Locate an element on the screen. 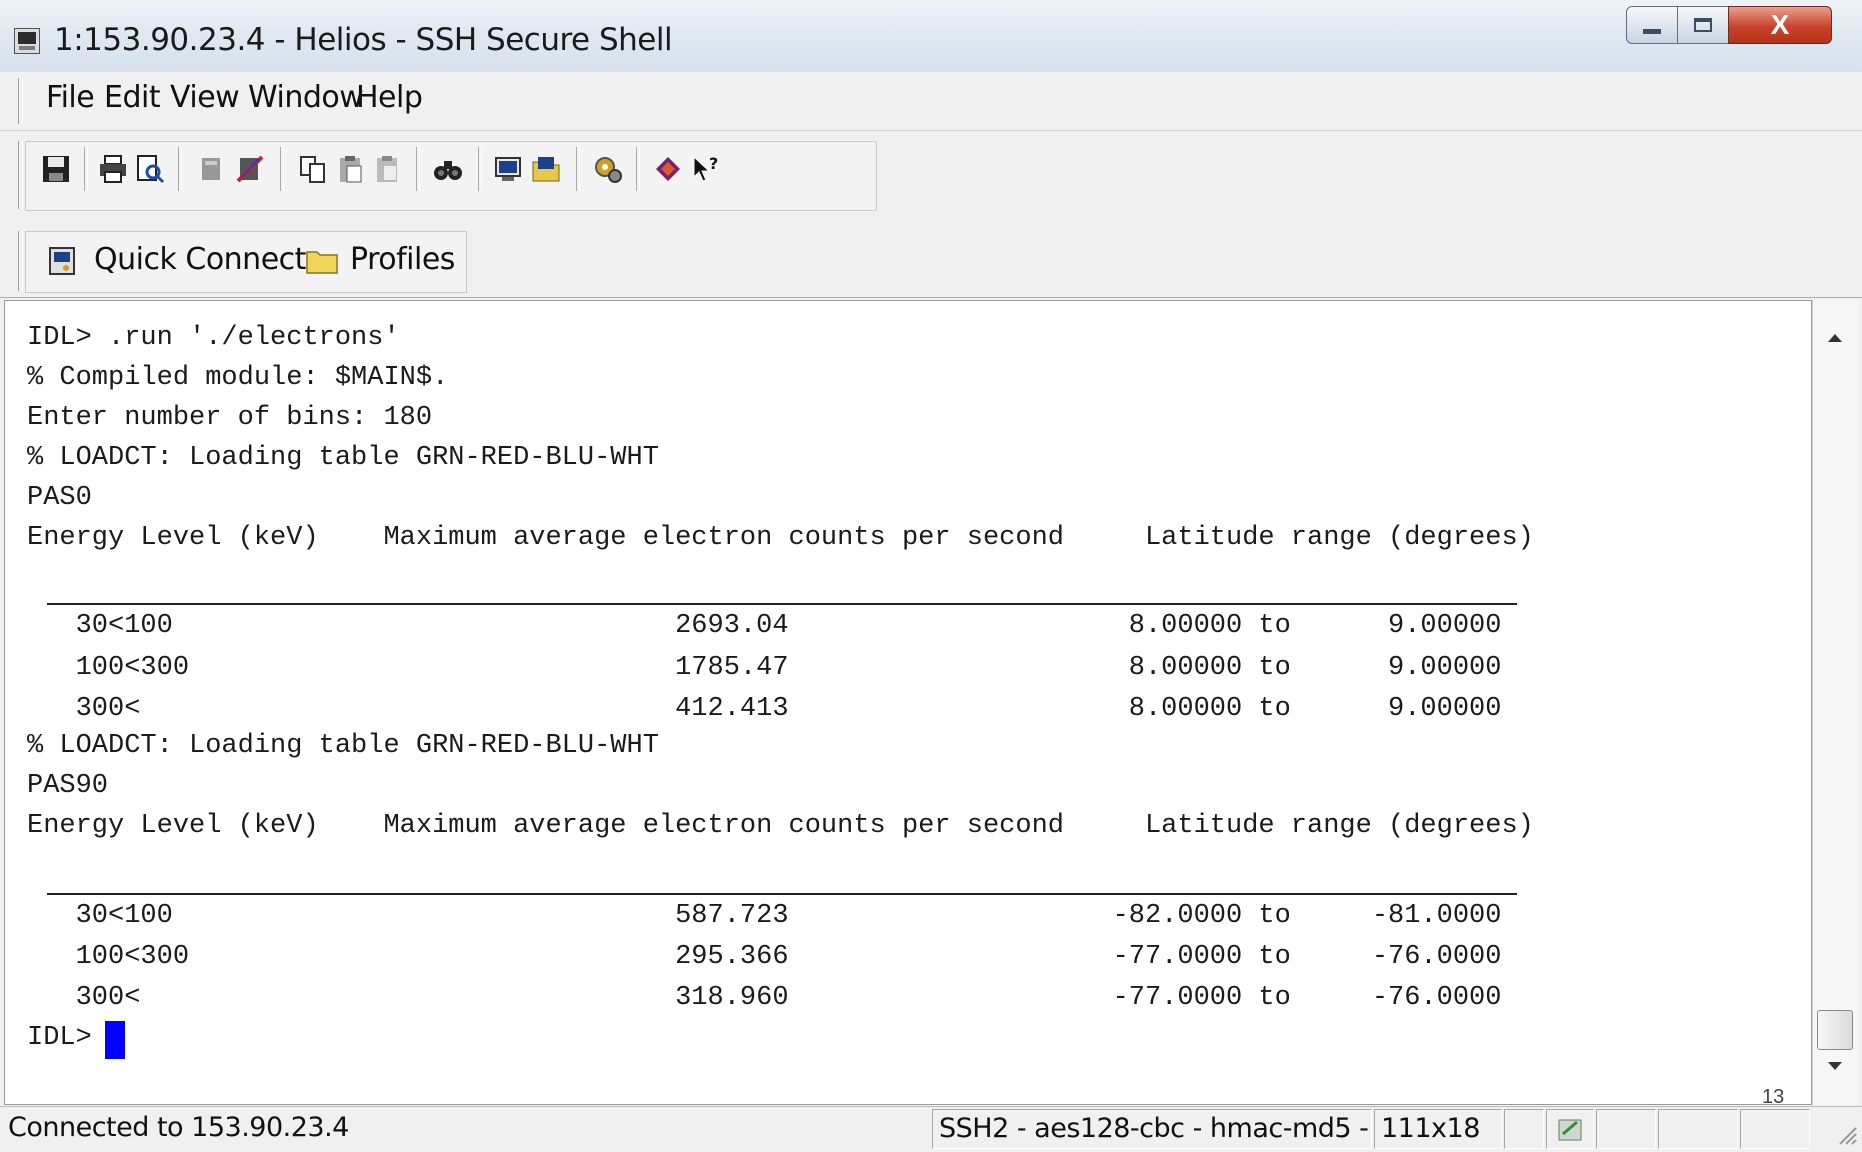 Image resolution: width=1862 pixels, height=1152 pixels. scrollbar-thumb is located at coordinates (1835, 1030).